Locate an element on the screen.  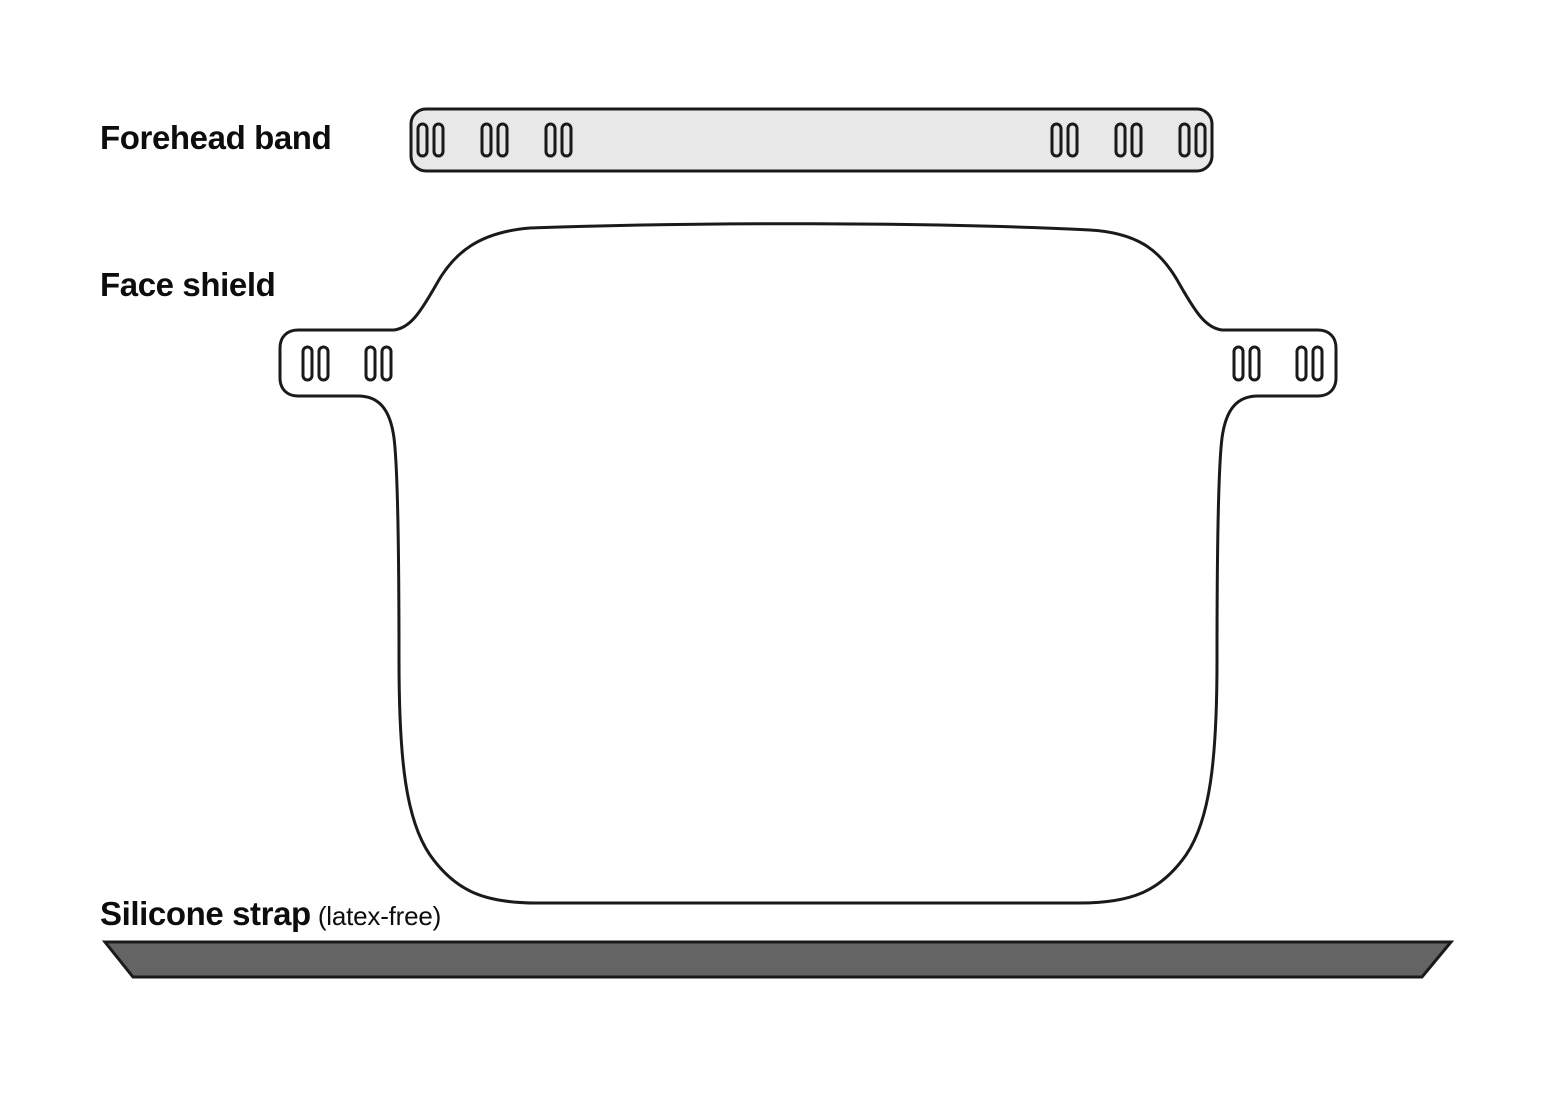
silicone-strap-part is located at coordinates (778, 959).